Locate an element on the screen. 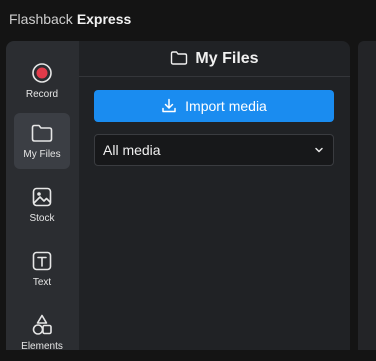 This screenshot has height=361, width=376. import-media-label: Import media is located at coordinates (226, 106).